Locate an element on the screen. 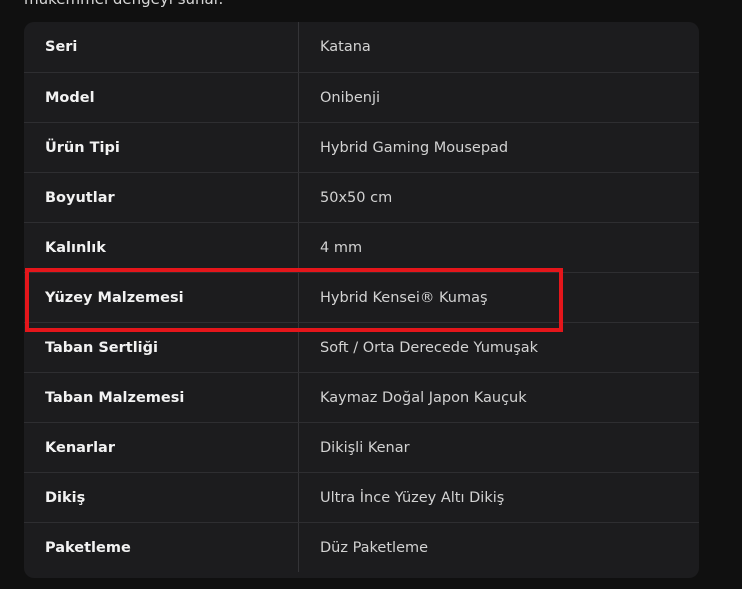 This screenshot has height=589, width=742. specs-value: Kaymaz Doğal Japon Kauçuk is located at coordinates (423, 397).